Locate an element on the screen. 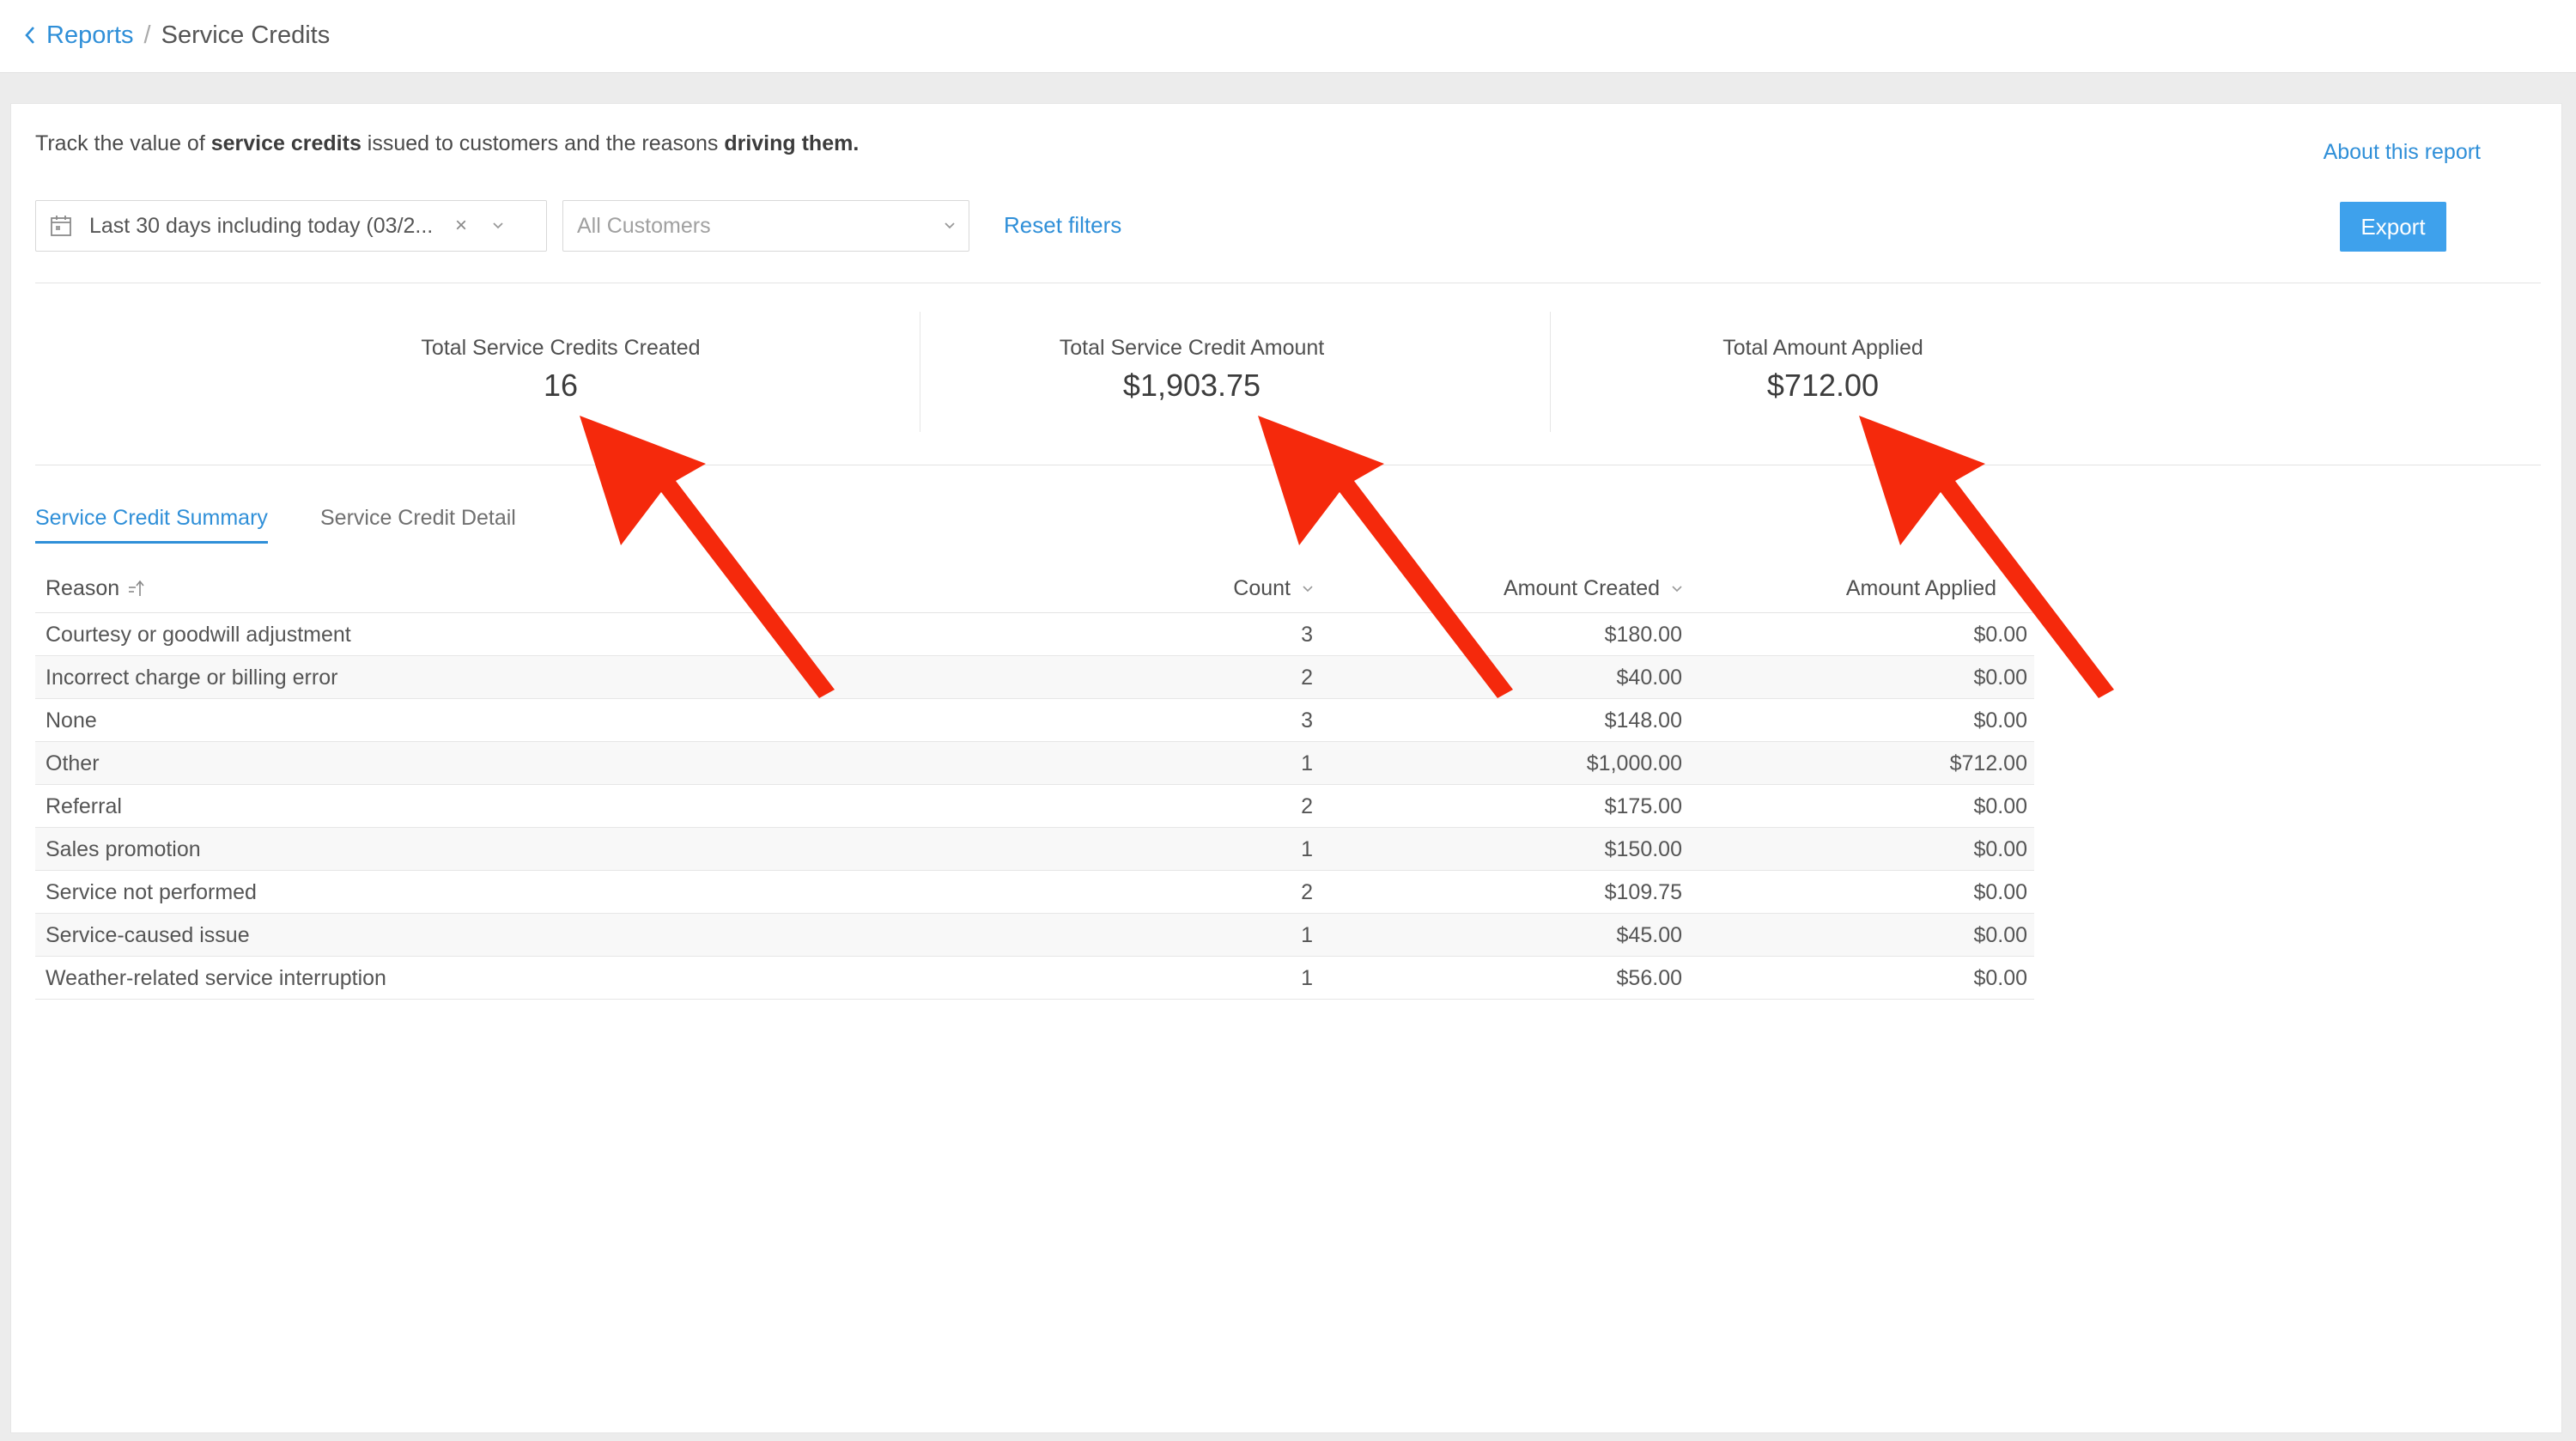  breadcrumb: Reports / Service Credits is located at coordinates (177, 35).